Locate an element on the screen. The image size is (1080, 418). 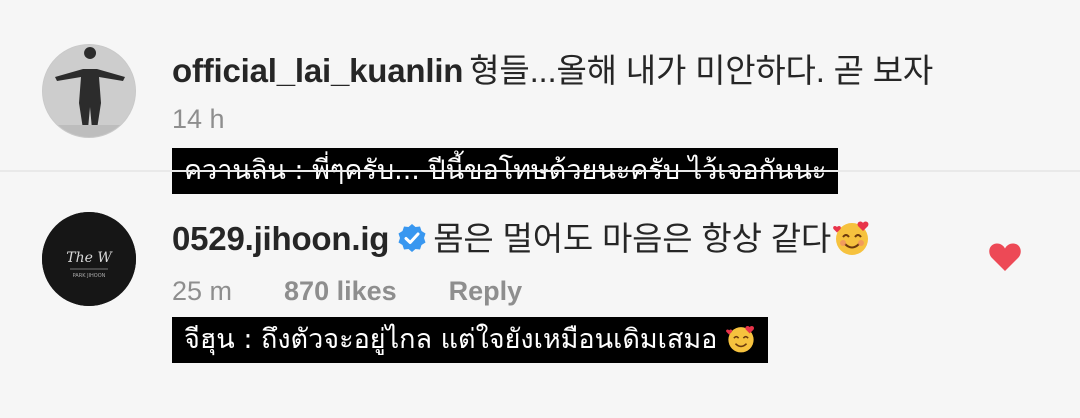
avatar: The W PARK JIHOON is located at coordinates (89, 259).